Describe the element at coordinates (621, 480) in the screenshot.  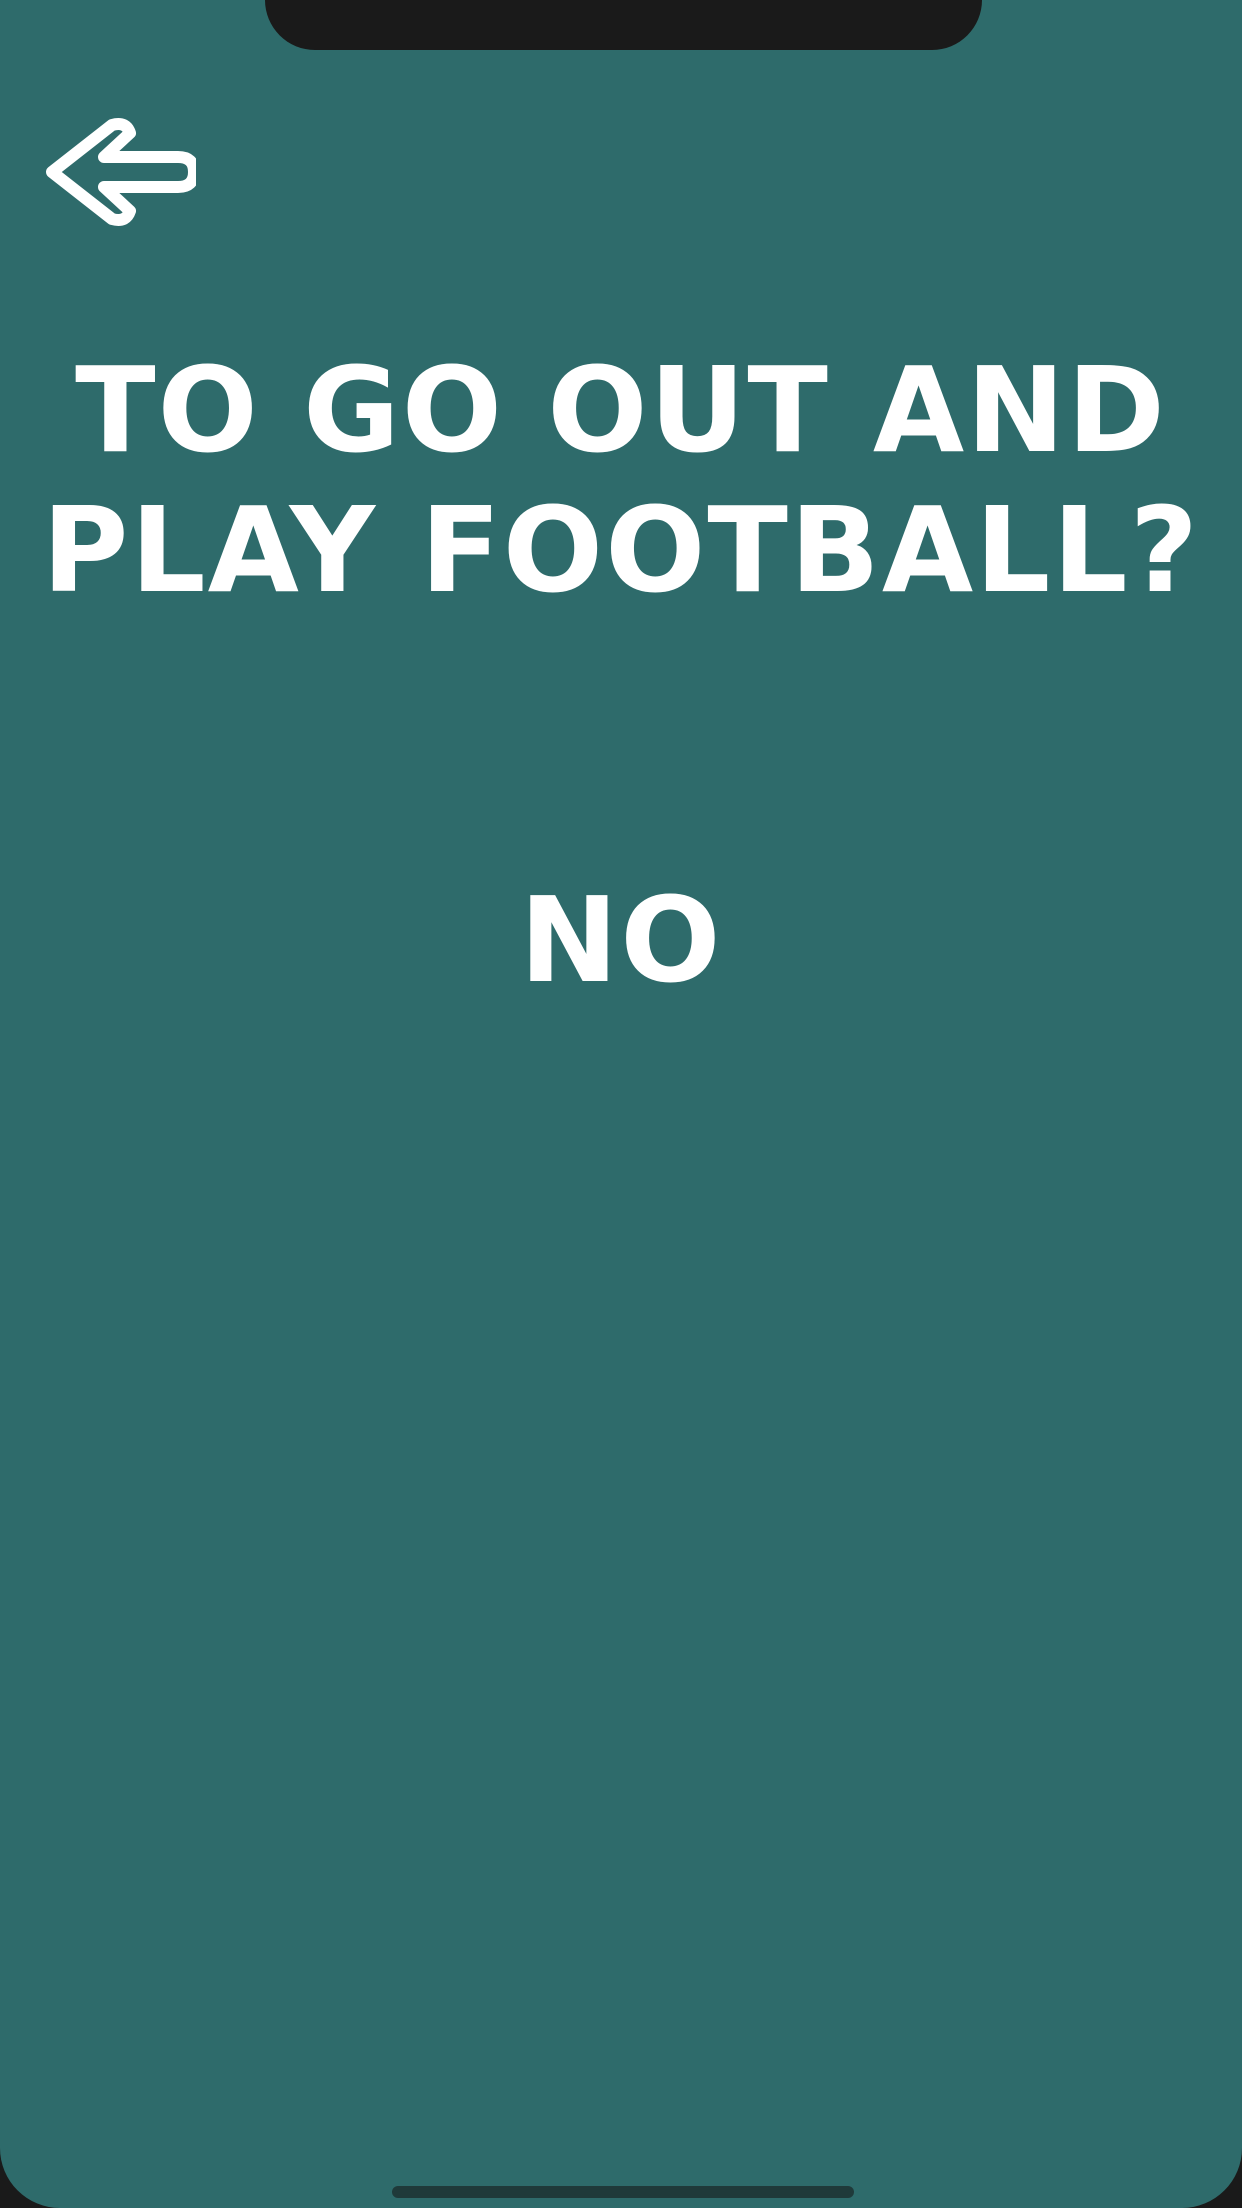
I see `question-text: TO GO OUT AND PLAY FOOTBALL?` at that location.